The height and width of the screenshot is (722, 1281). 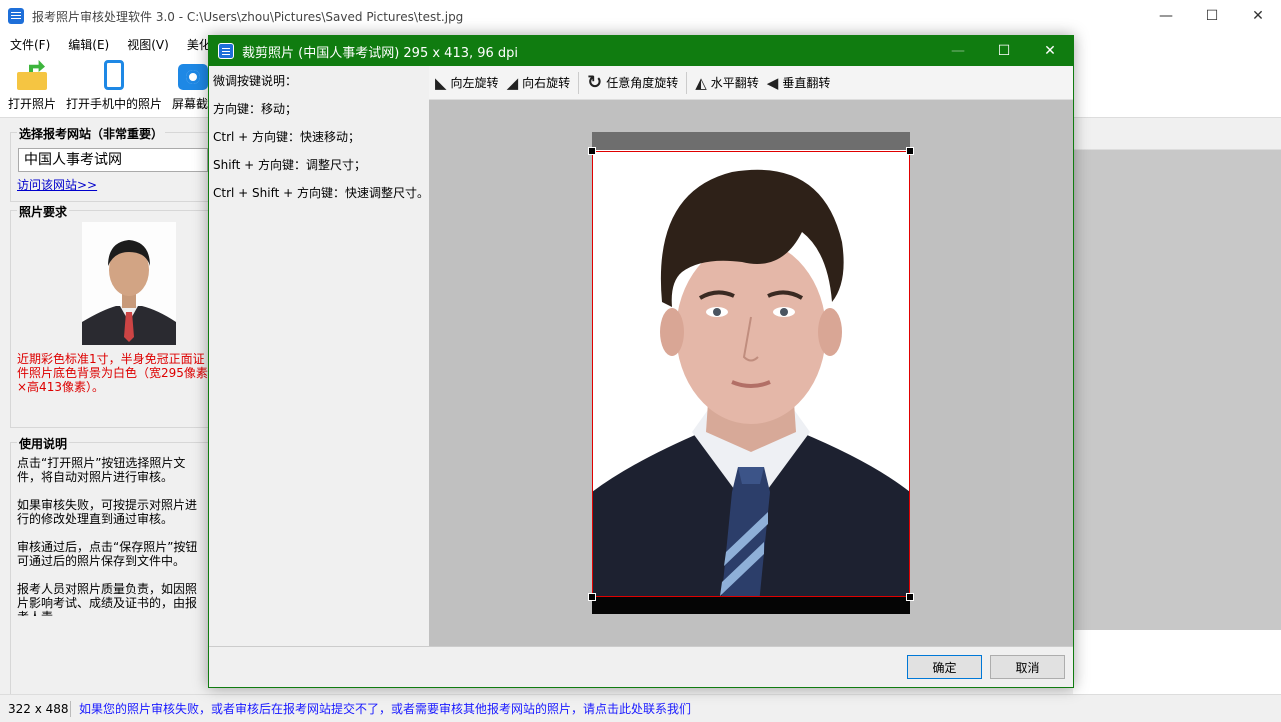 What do you see at coordinates (592, 151) in the screenshot?
I see `crop-handle-top-left` at bounding box center [592, 151].